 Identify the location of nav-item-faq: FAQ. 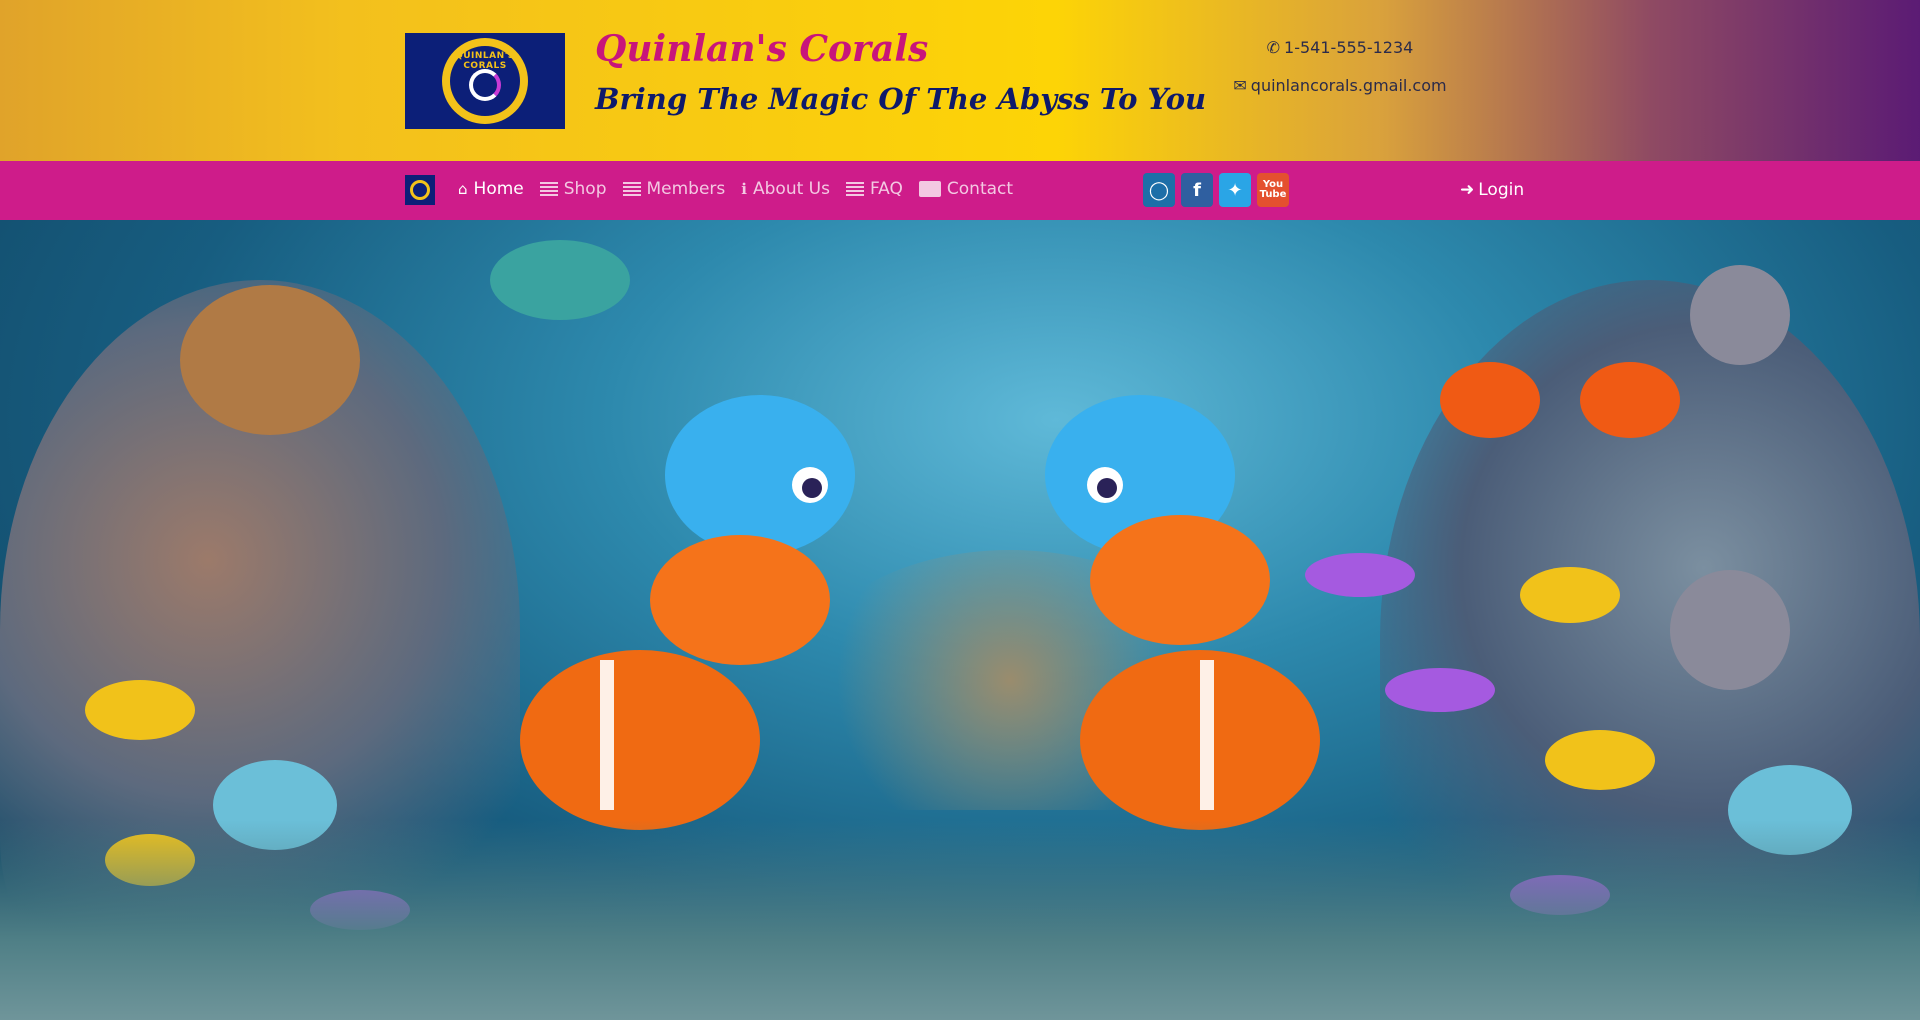
(874, 189).